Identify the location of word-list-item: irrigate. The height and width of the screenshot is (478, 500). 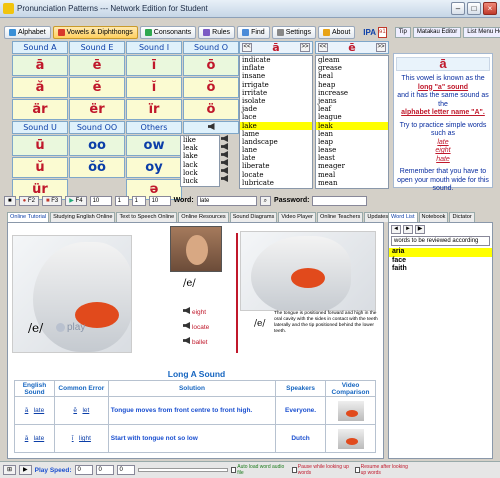
(276, 85).